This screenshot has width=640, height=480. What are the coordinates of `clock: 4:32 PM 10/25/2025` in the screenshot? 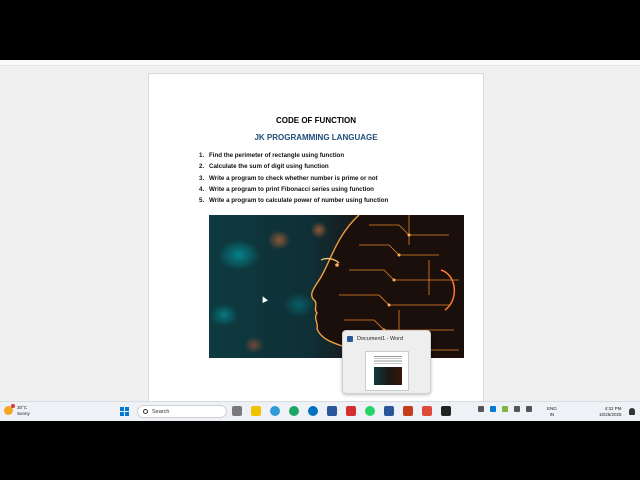 It's located at (610, 411).